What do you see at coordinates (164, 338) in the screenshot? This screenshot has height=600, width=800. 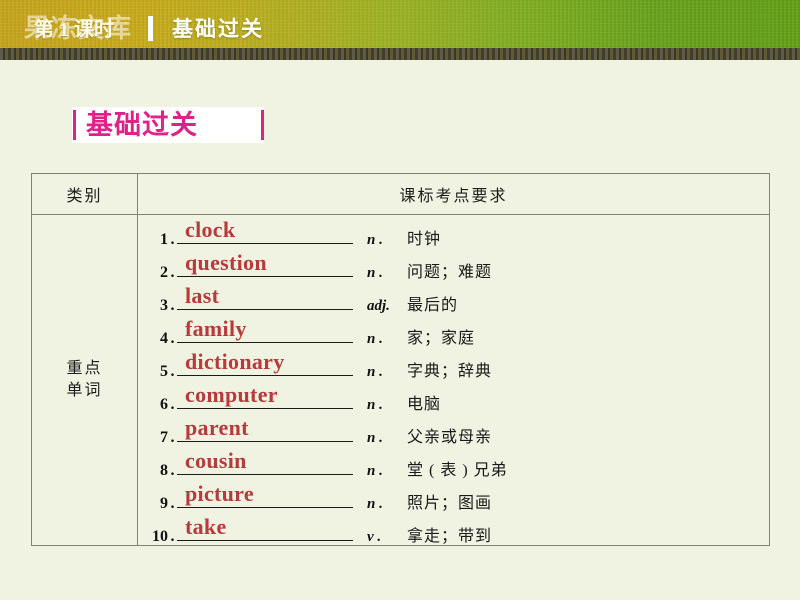 I see `item-number: 4` at bounding box center [164, 338].